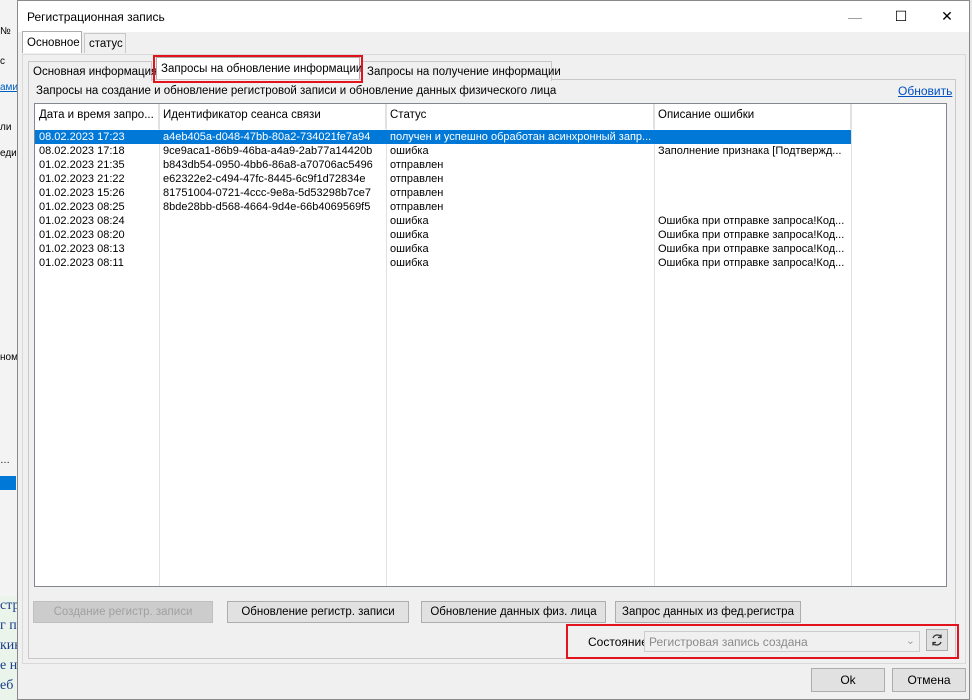 Image resolution: width=972 pixels, height=700 pixels. I want to click on bg-fragment: кин, so click(9, 645).